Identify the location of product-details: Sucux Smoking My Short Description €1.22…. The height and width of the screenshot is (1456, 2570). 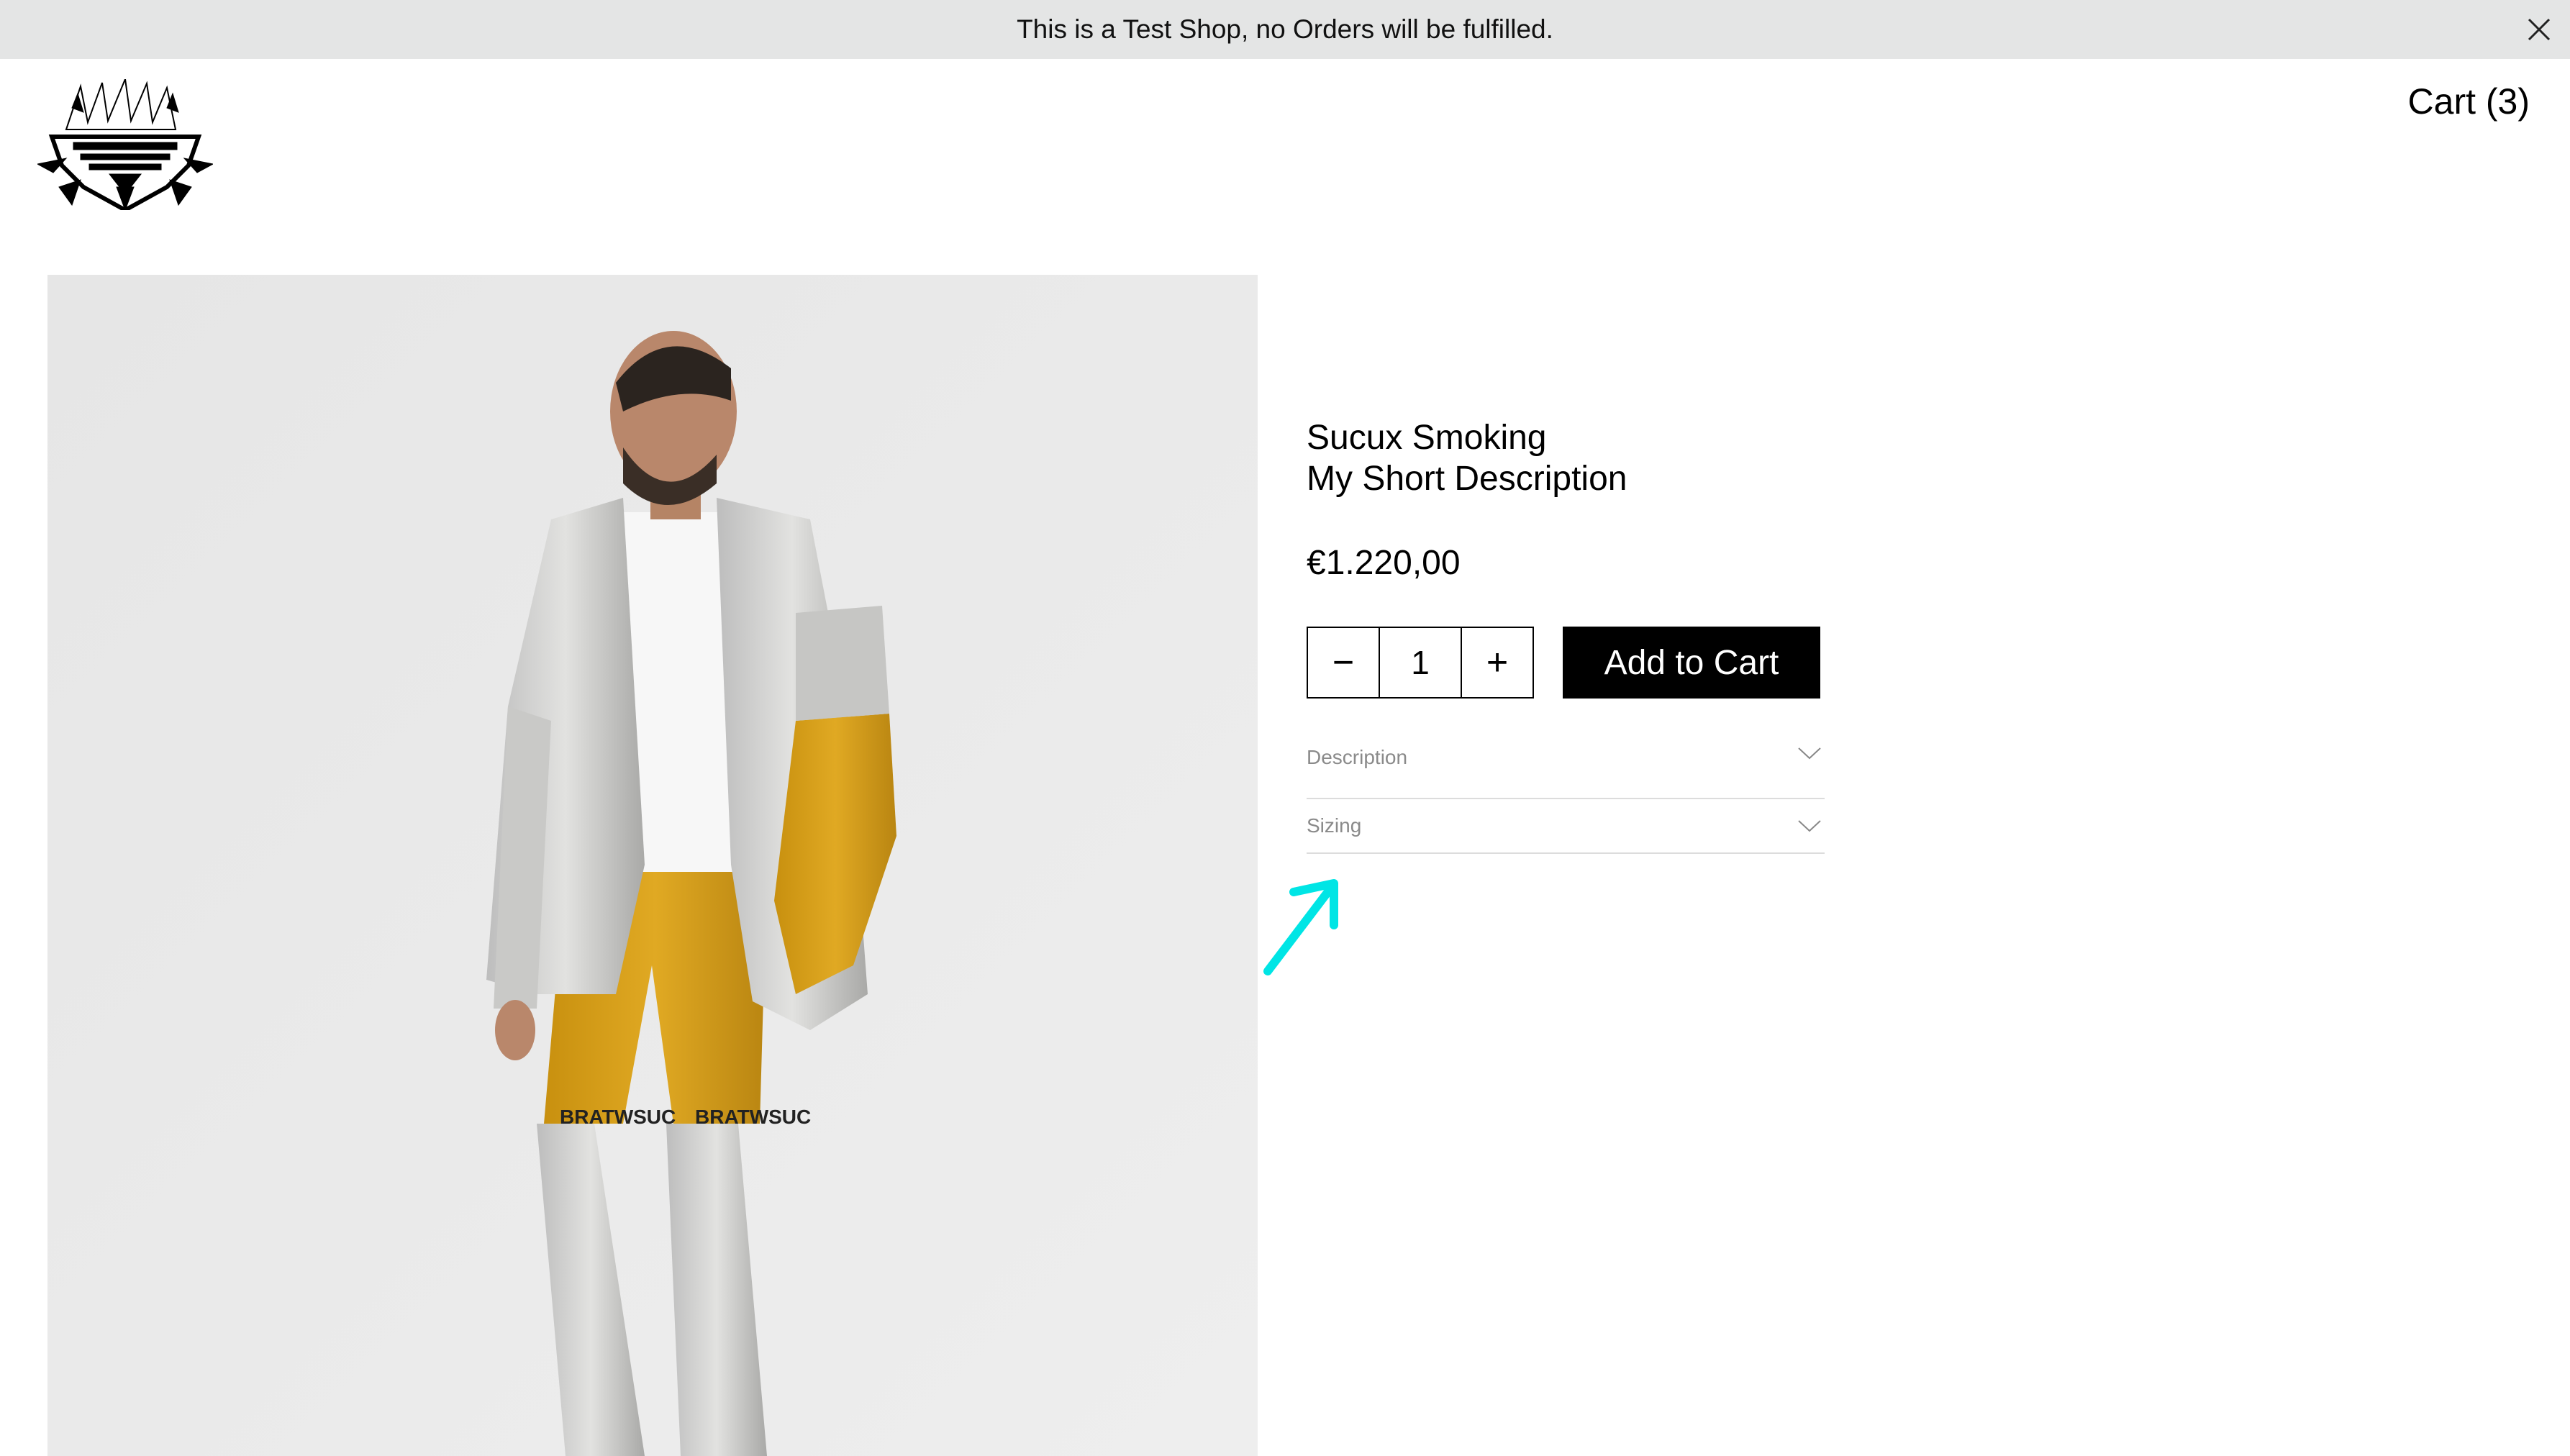
(1566, 635).